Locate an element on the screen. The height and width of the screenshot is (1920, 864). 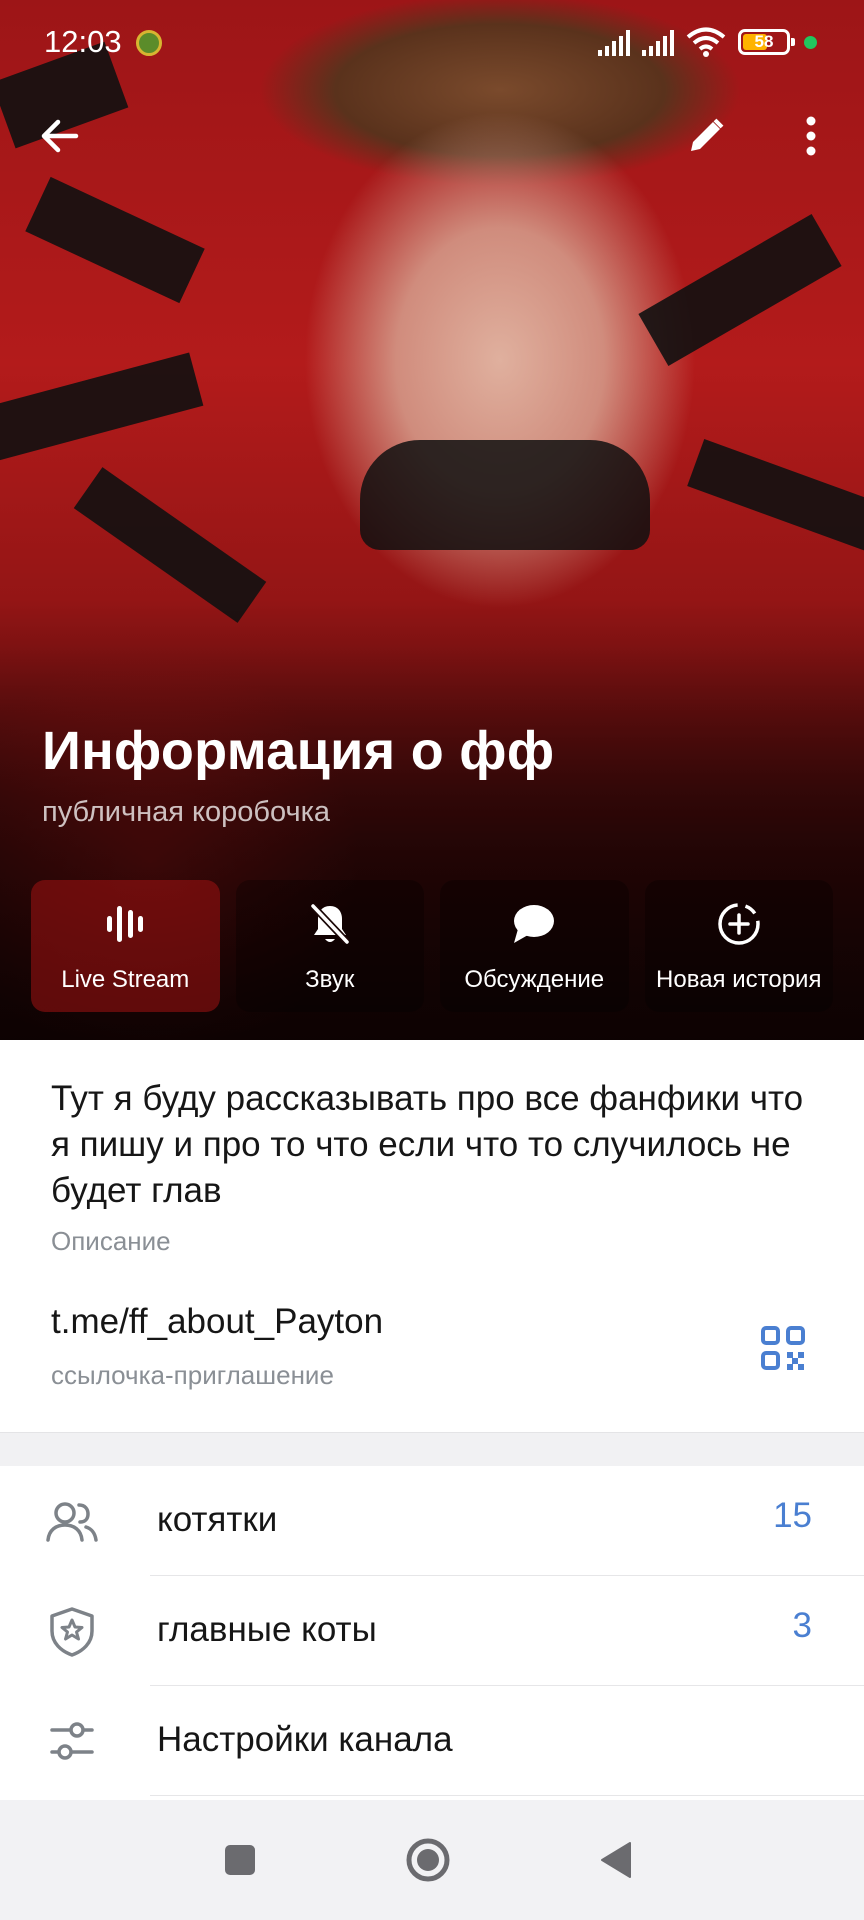
users-icon is located at coordinates (72, 1522).